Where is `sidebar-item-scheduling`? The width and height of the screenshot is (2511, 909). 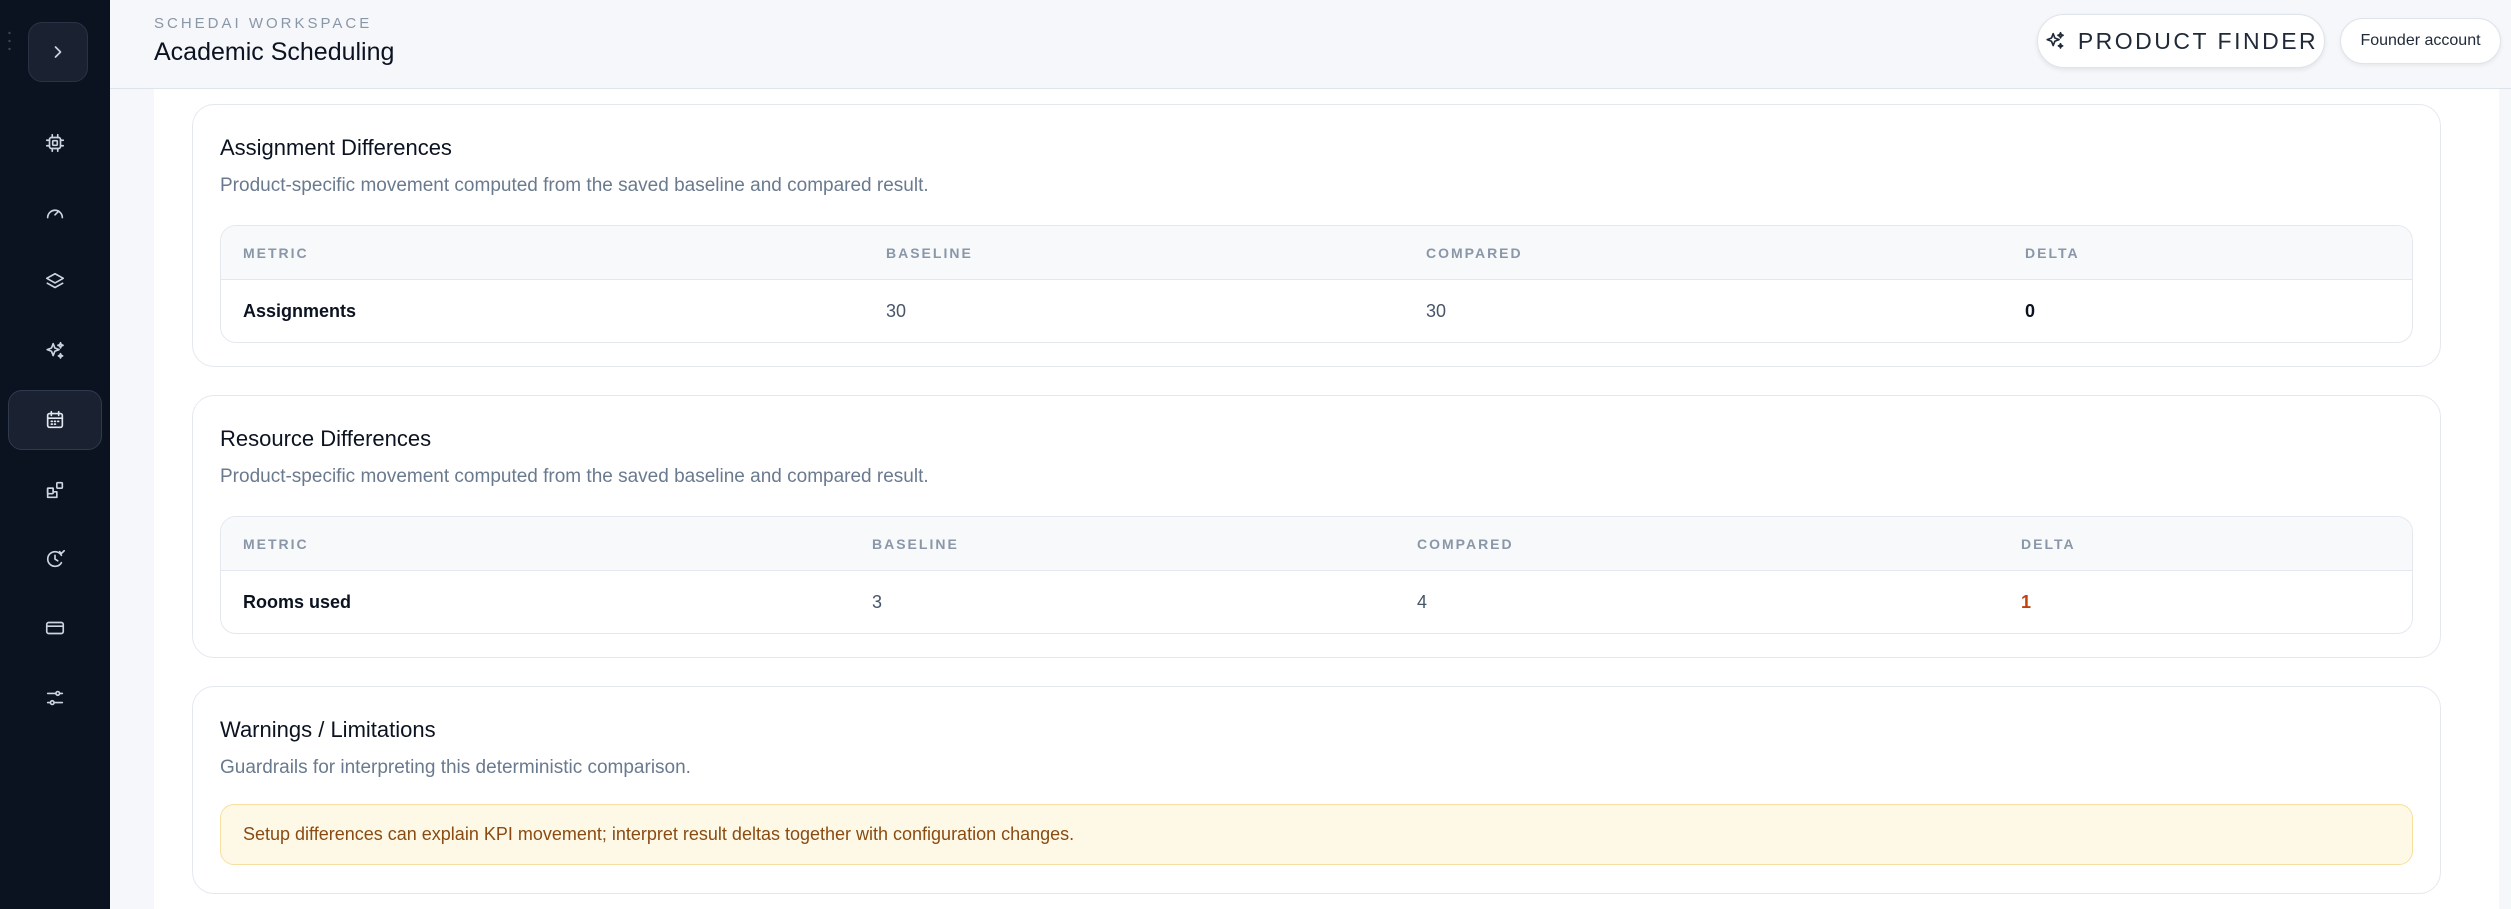 sidebar-item-scheduling is located at coordinates (55, 420).